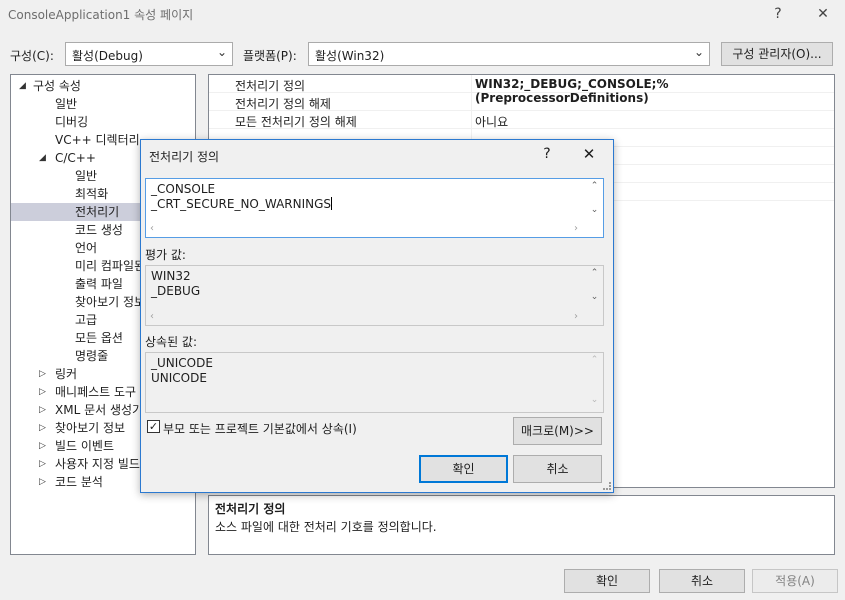 This screenshot has height=600, width=845. What do you see at coordinates (521, 525) in the screenshot?
I see `description-panel: 전처리기 정의 소스 파일에 대한 전처리 기호를 정의합니다.` at bounding box center [521, 525].